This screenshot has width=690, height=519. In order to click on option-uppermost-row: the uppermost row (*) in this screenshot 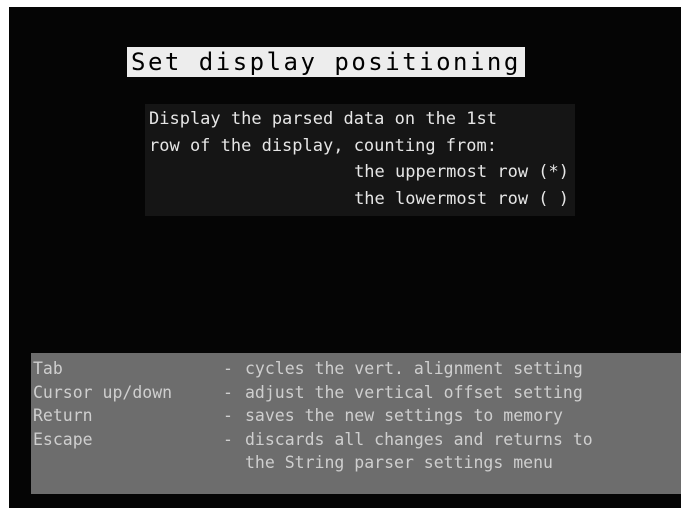, I will do `click(360, 172)`.